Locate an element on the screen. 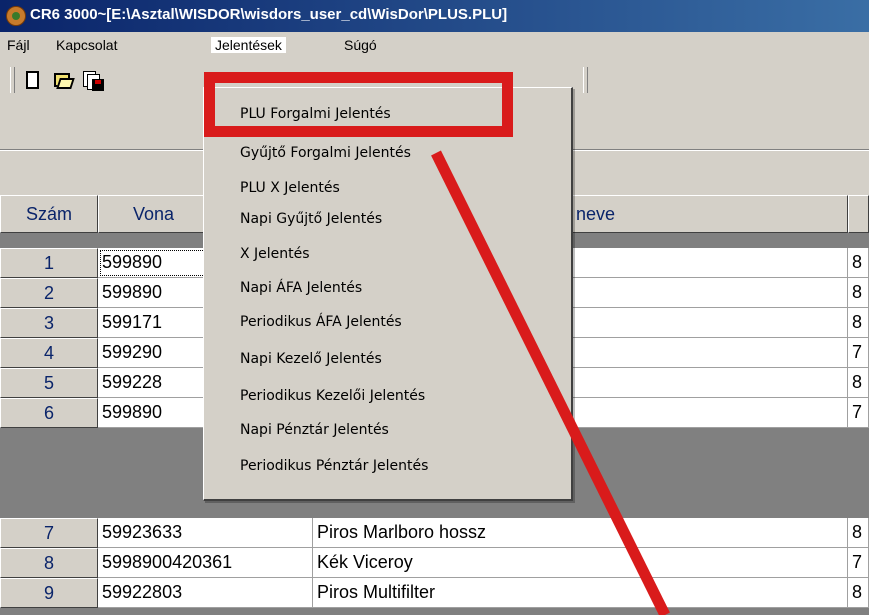 The height and width of the screenshot is (615, 869). toolbar-grip is located at coordinates (12, 80).